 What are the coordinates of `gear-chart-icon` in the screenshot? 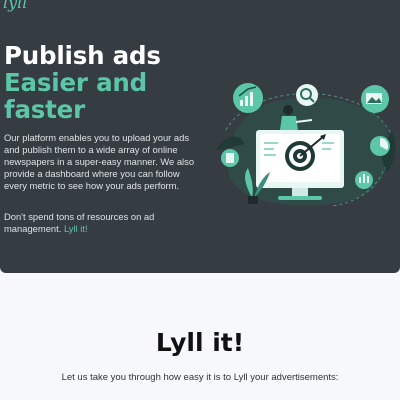 It's located at (364, 180).